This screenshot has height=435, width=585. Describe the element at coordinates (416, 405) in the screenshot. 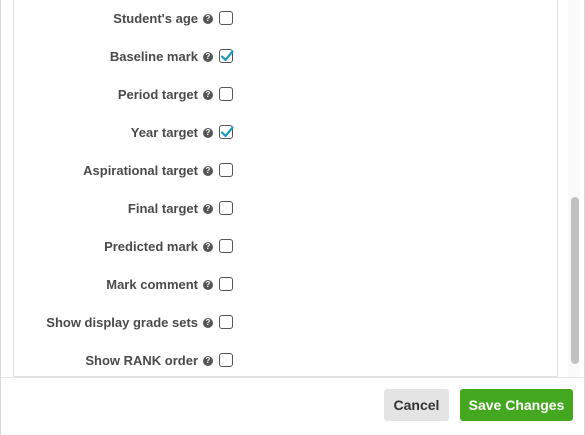

I see `cancel-button: Cancel` at that location.